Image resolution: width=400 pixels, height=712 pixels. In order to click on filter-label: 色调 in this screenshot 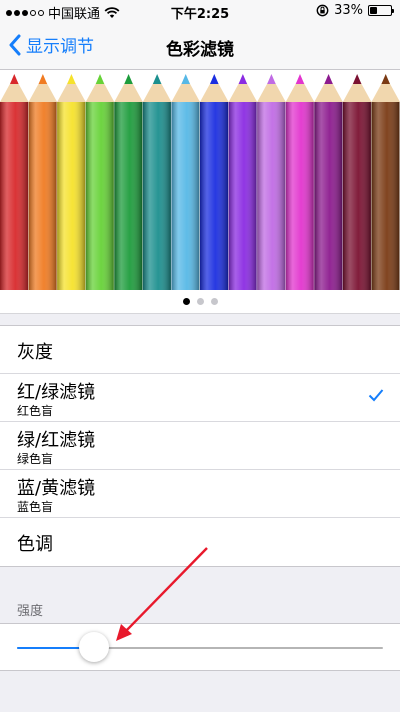, I will do `click(35, 544)`.